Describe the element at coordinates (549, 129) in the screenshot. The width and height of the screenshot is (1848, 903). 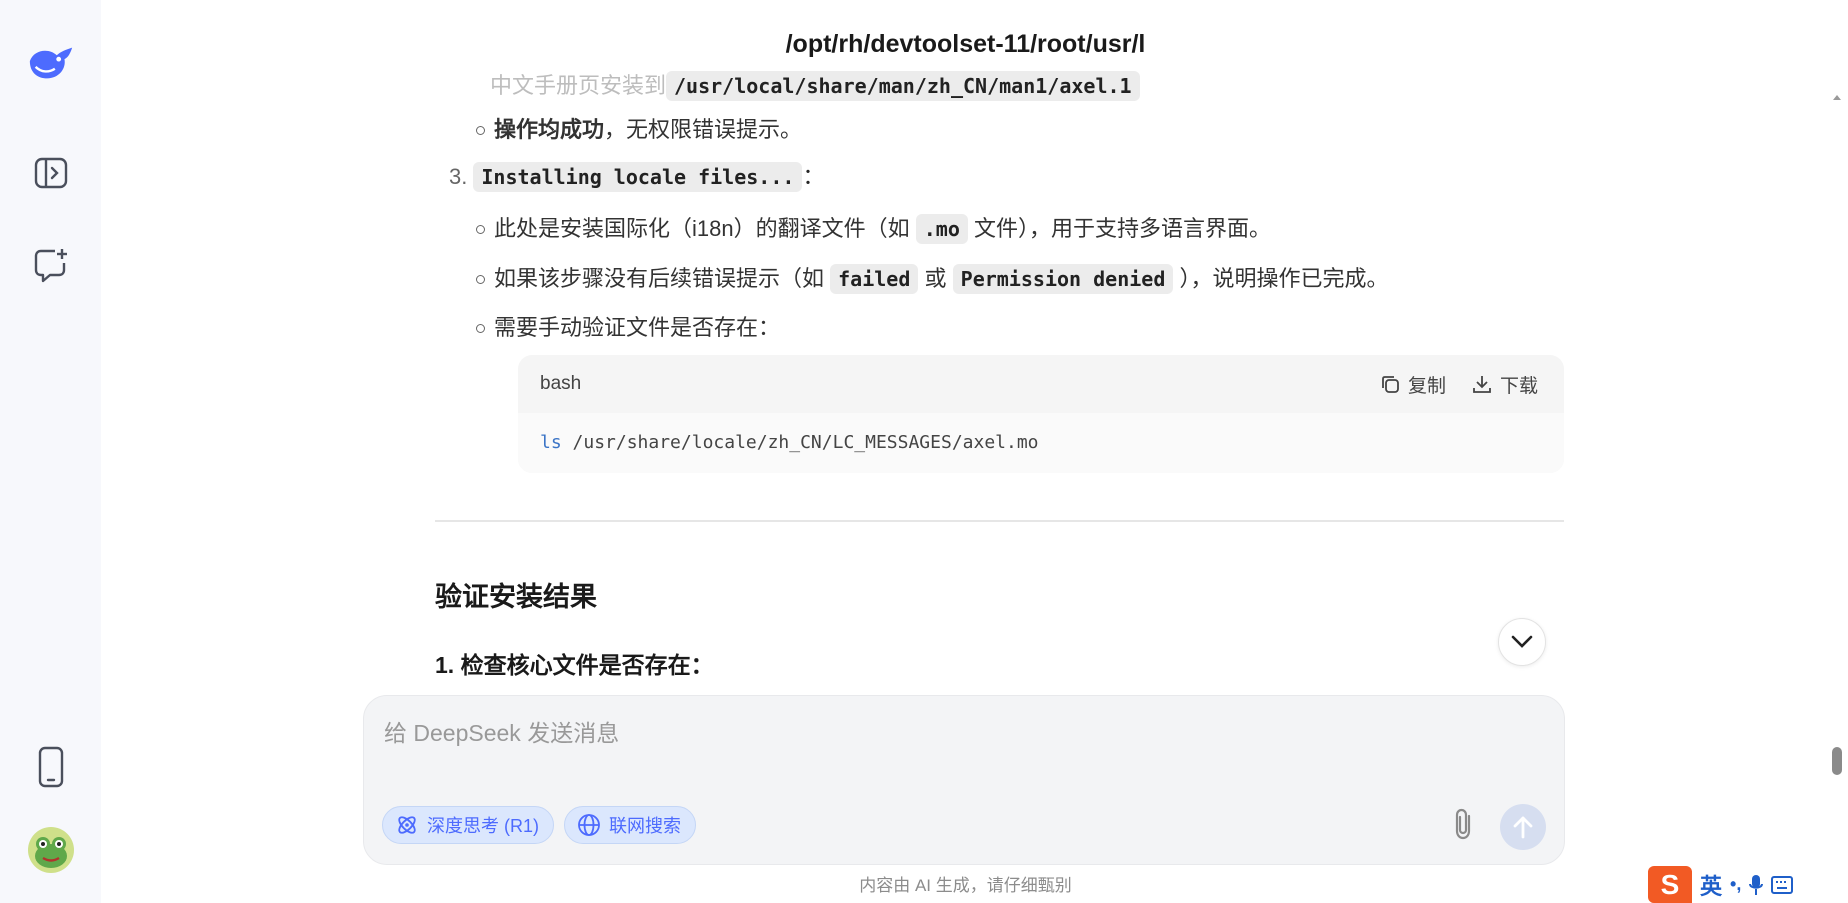
I see `bold-text: 操作均成功` at that location.